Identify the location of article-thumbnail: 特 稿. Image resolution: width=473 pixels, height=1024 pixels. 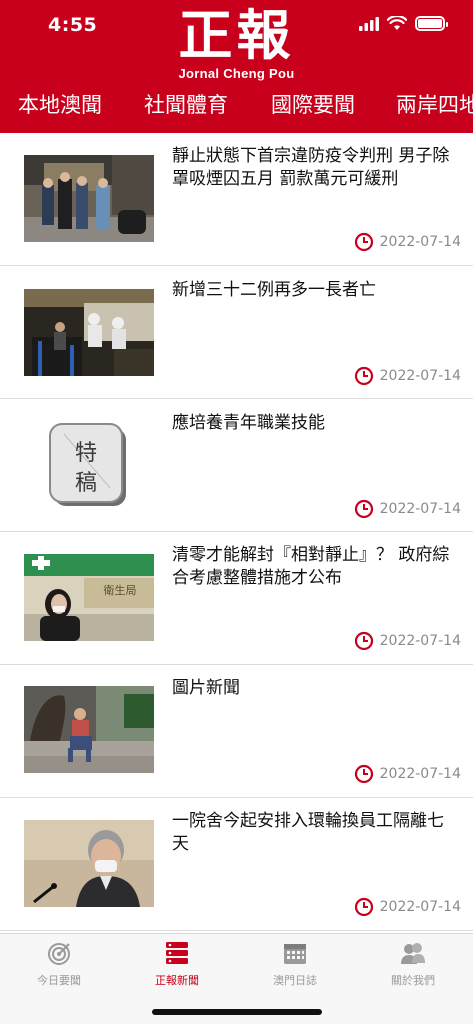
(89, 465).